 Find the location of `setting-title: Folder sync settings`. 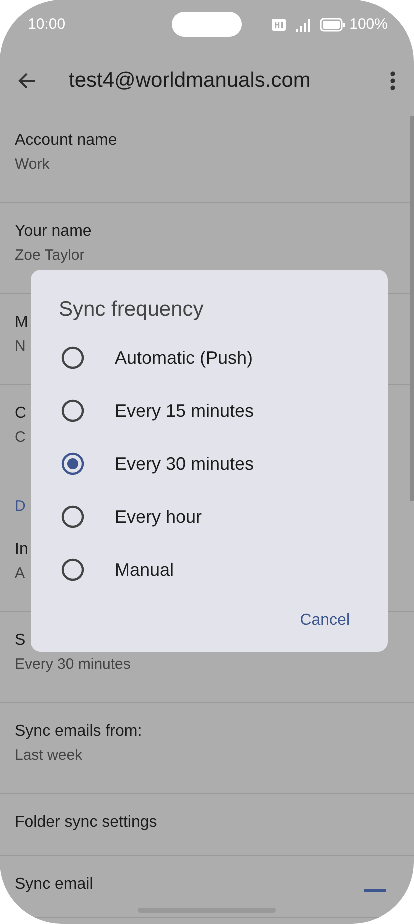

setting-title: Folder sync settings is located at coordinates (86, 823).